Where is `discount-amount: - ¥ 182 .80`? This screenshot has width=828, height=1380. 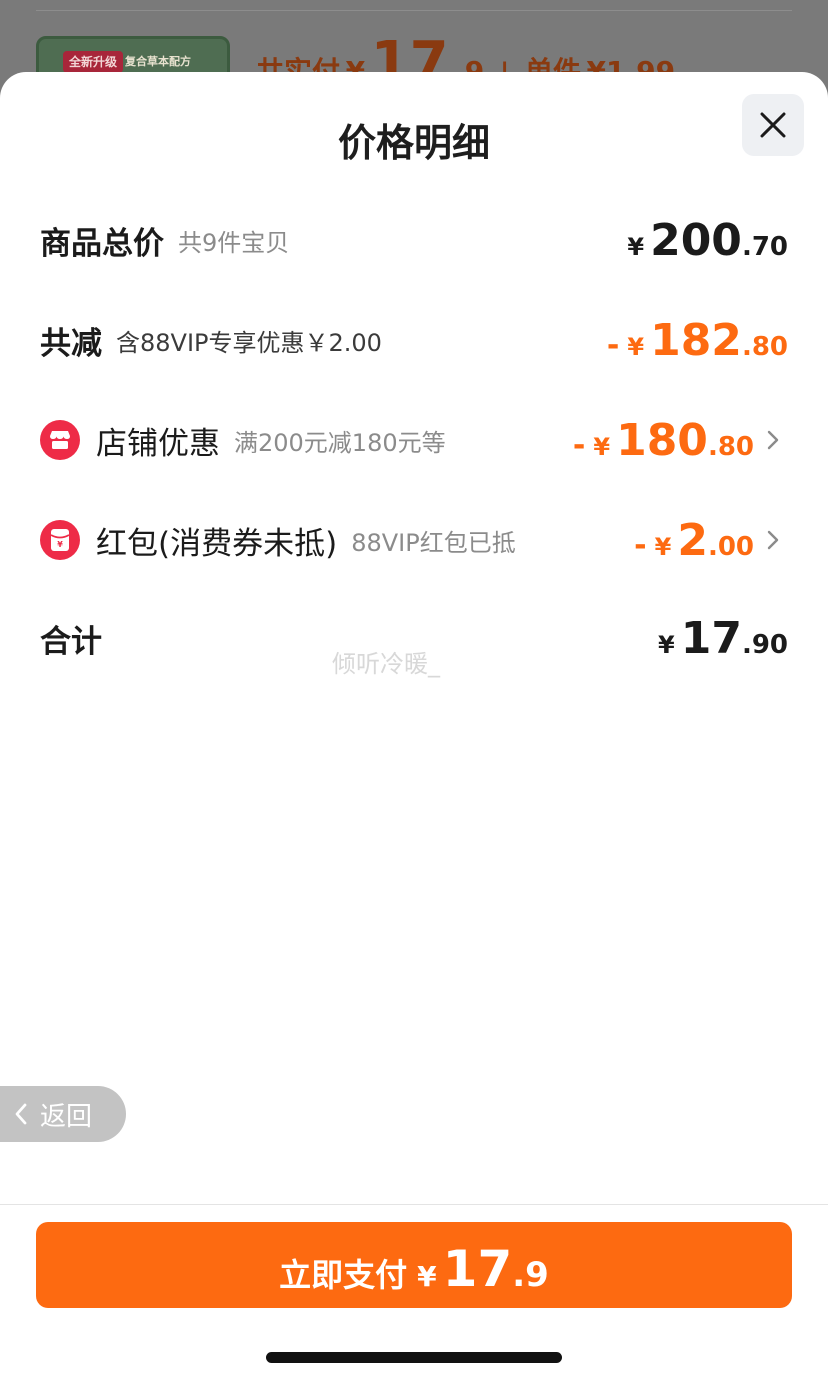 discount-amount: - ¥ 182 .80 is located at coordinates (697, 340).